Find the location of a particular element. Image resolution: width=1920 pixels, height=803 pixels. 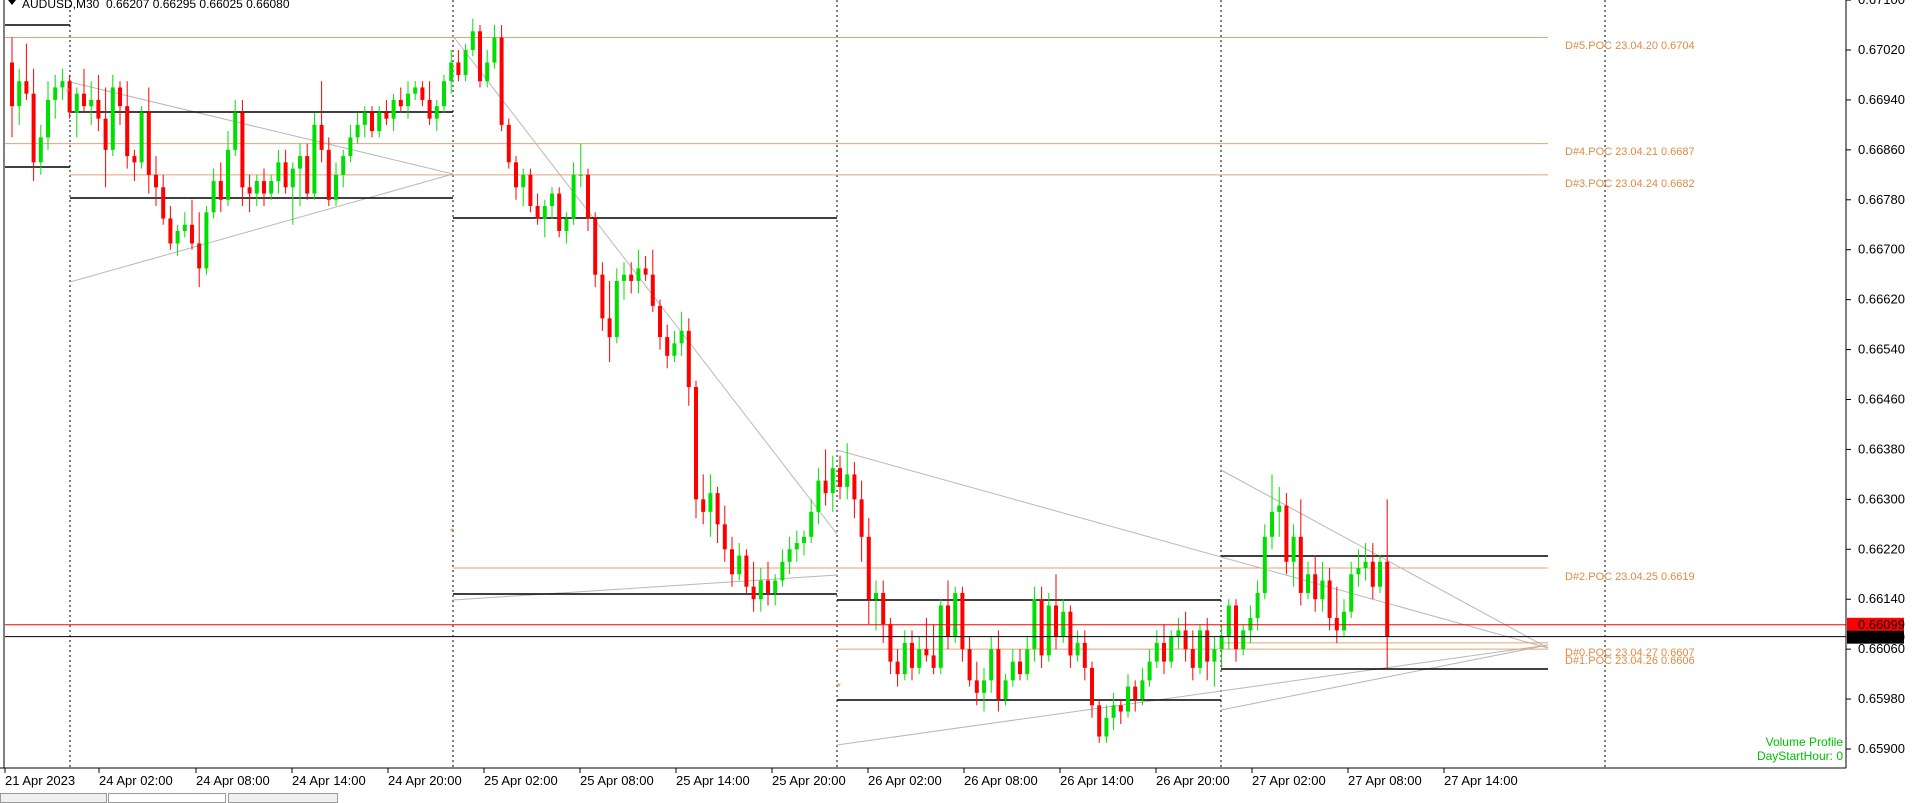

price-tick-label: 0.65900 is located at coordinates (1881, 748).